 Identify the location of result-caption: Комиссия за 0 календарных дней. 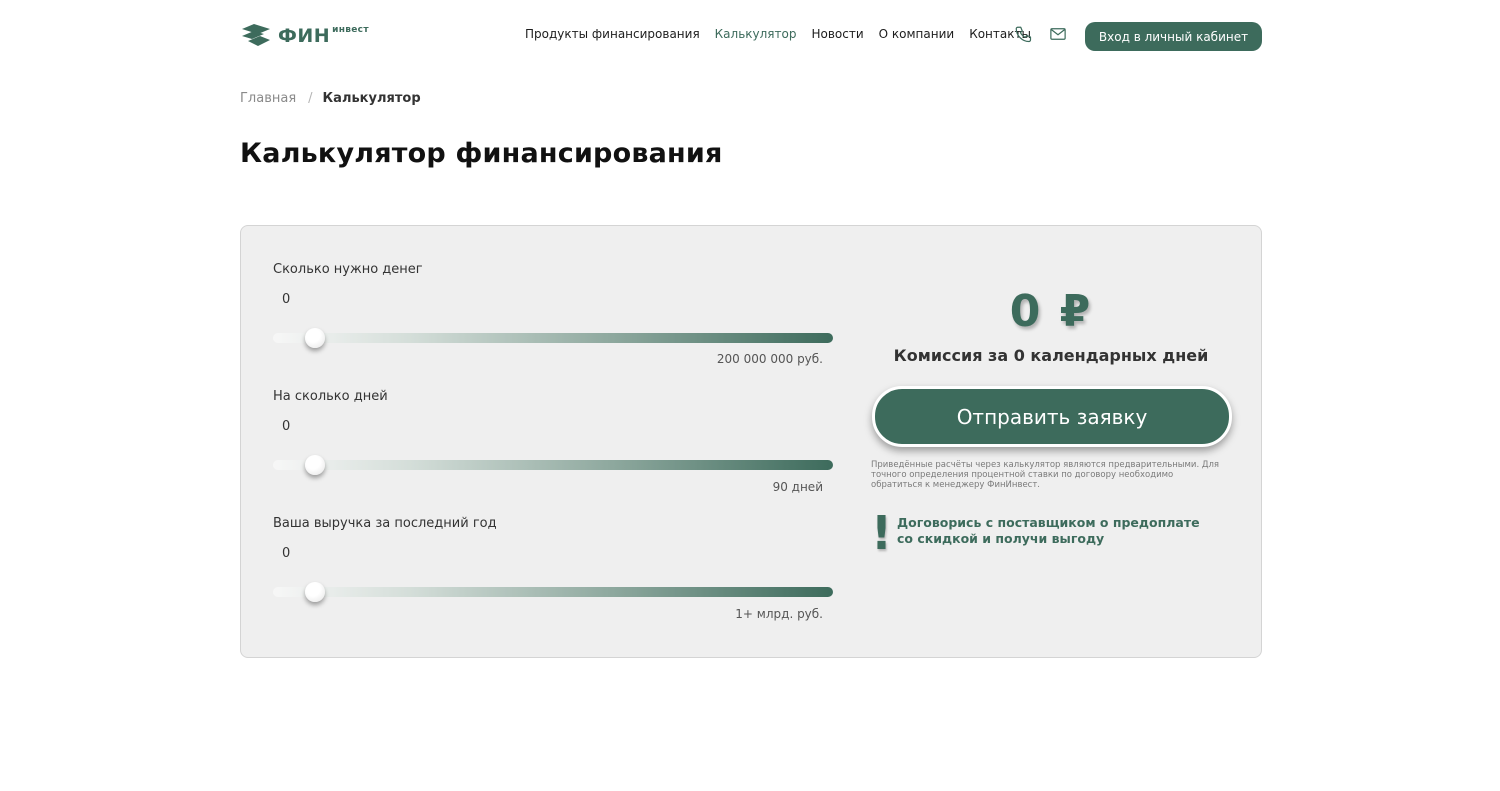
(1051, 355).